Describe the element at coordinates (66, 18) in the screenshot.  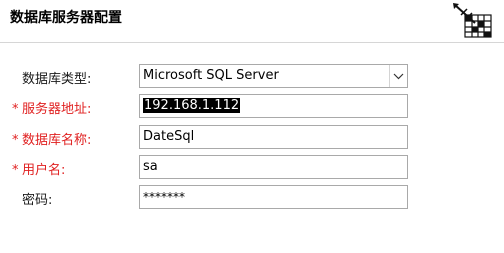
I see `page-title: 数据库服务器配置` at that location.